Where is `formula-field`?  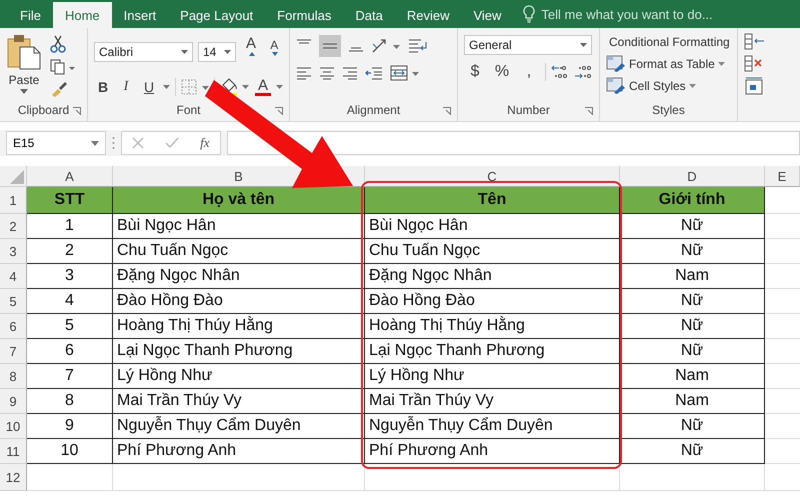
formula-field is located at coordinates (513, 143).